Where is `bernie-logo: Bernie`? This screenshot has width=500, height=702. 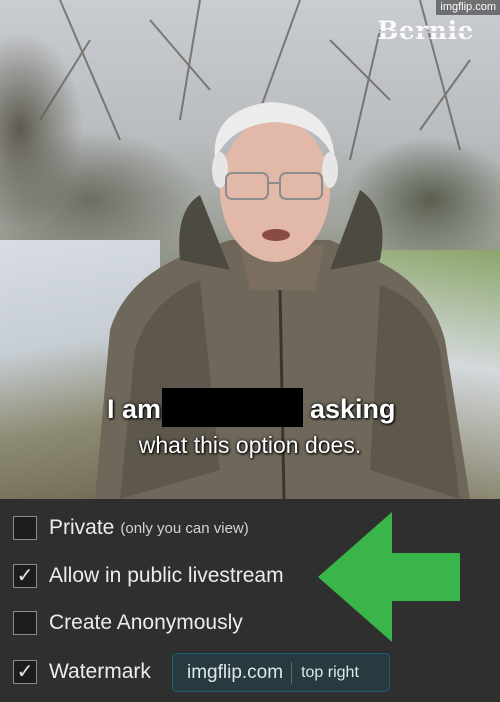 bernie-logo: Bernie is located at coordinates (425, 30).